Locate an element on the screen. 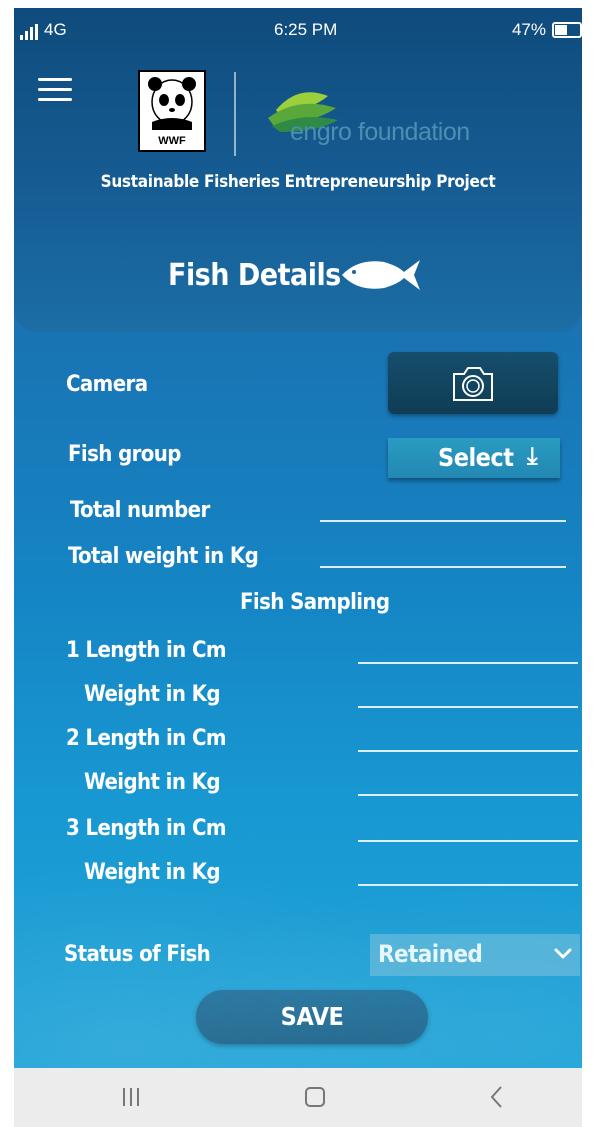  battery-percent: 47% is located at coordinates (528, 29).